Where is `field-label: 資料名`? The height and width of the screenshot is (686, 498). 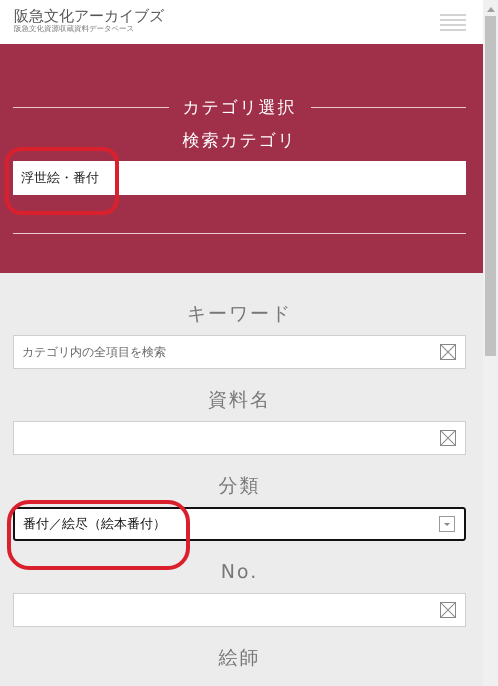
field-label: 資料名 is located at coordinates (239, 400).